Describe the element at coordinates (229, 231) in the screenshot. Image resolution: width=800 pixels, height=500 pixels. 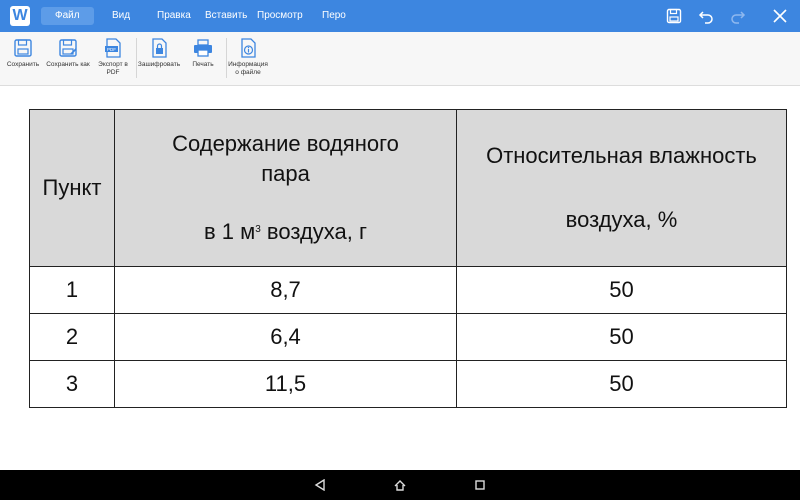
I see `header-vapor-line3-pre: в 1 м` at that location.